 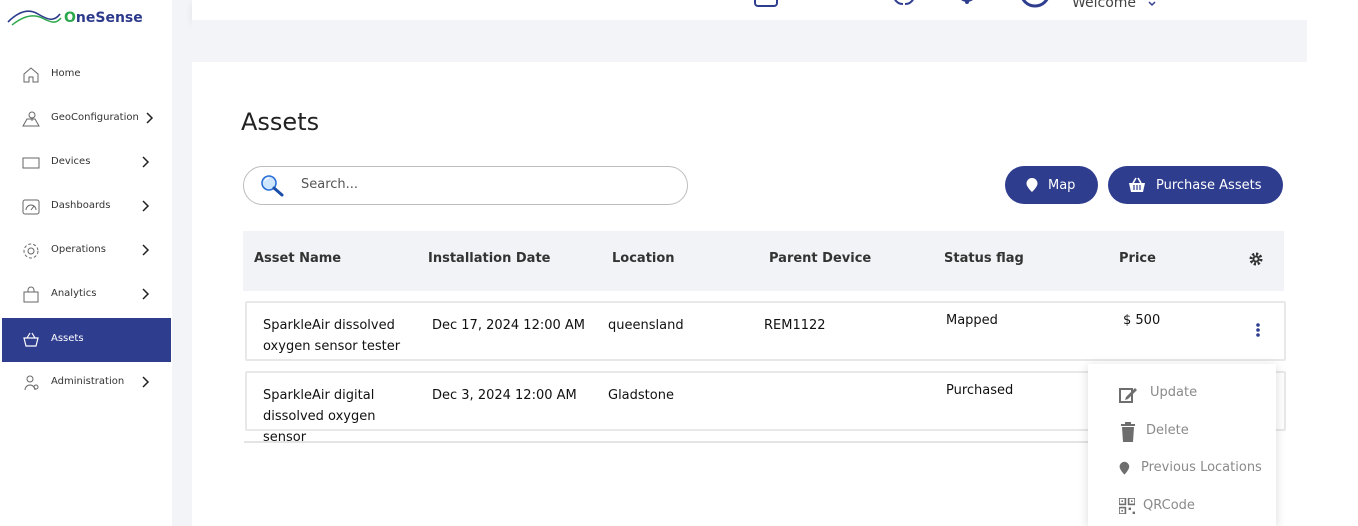 What do you see at coordinates (1256, 259) in the screenshot?
I see `settings-gear-icon` at bounding box center [1256, 259].